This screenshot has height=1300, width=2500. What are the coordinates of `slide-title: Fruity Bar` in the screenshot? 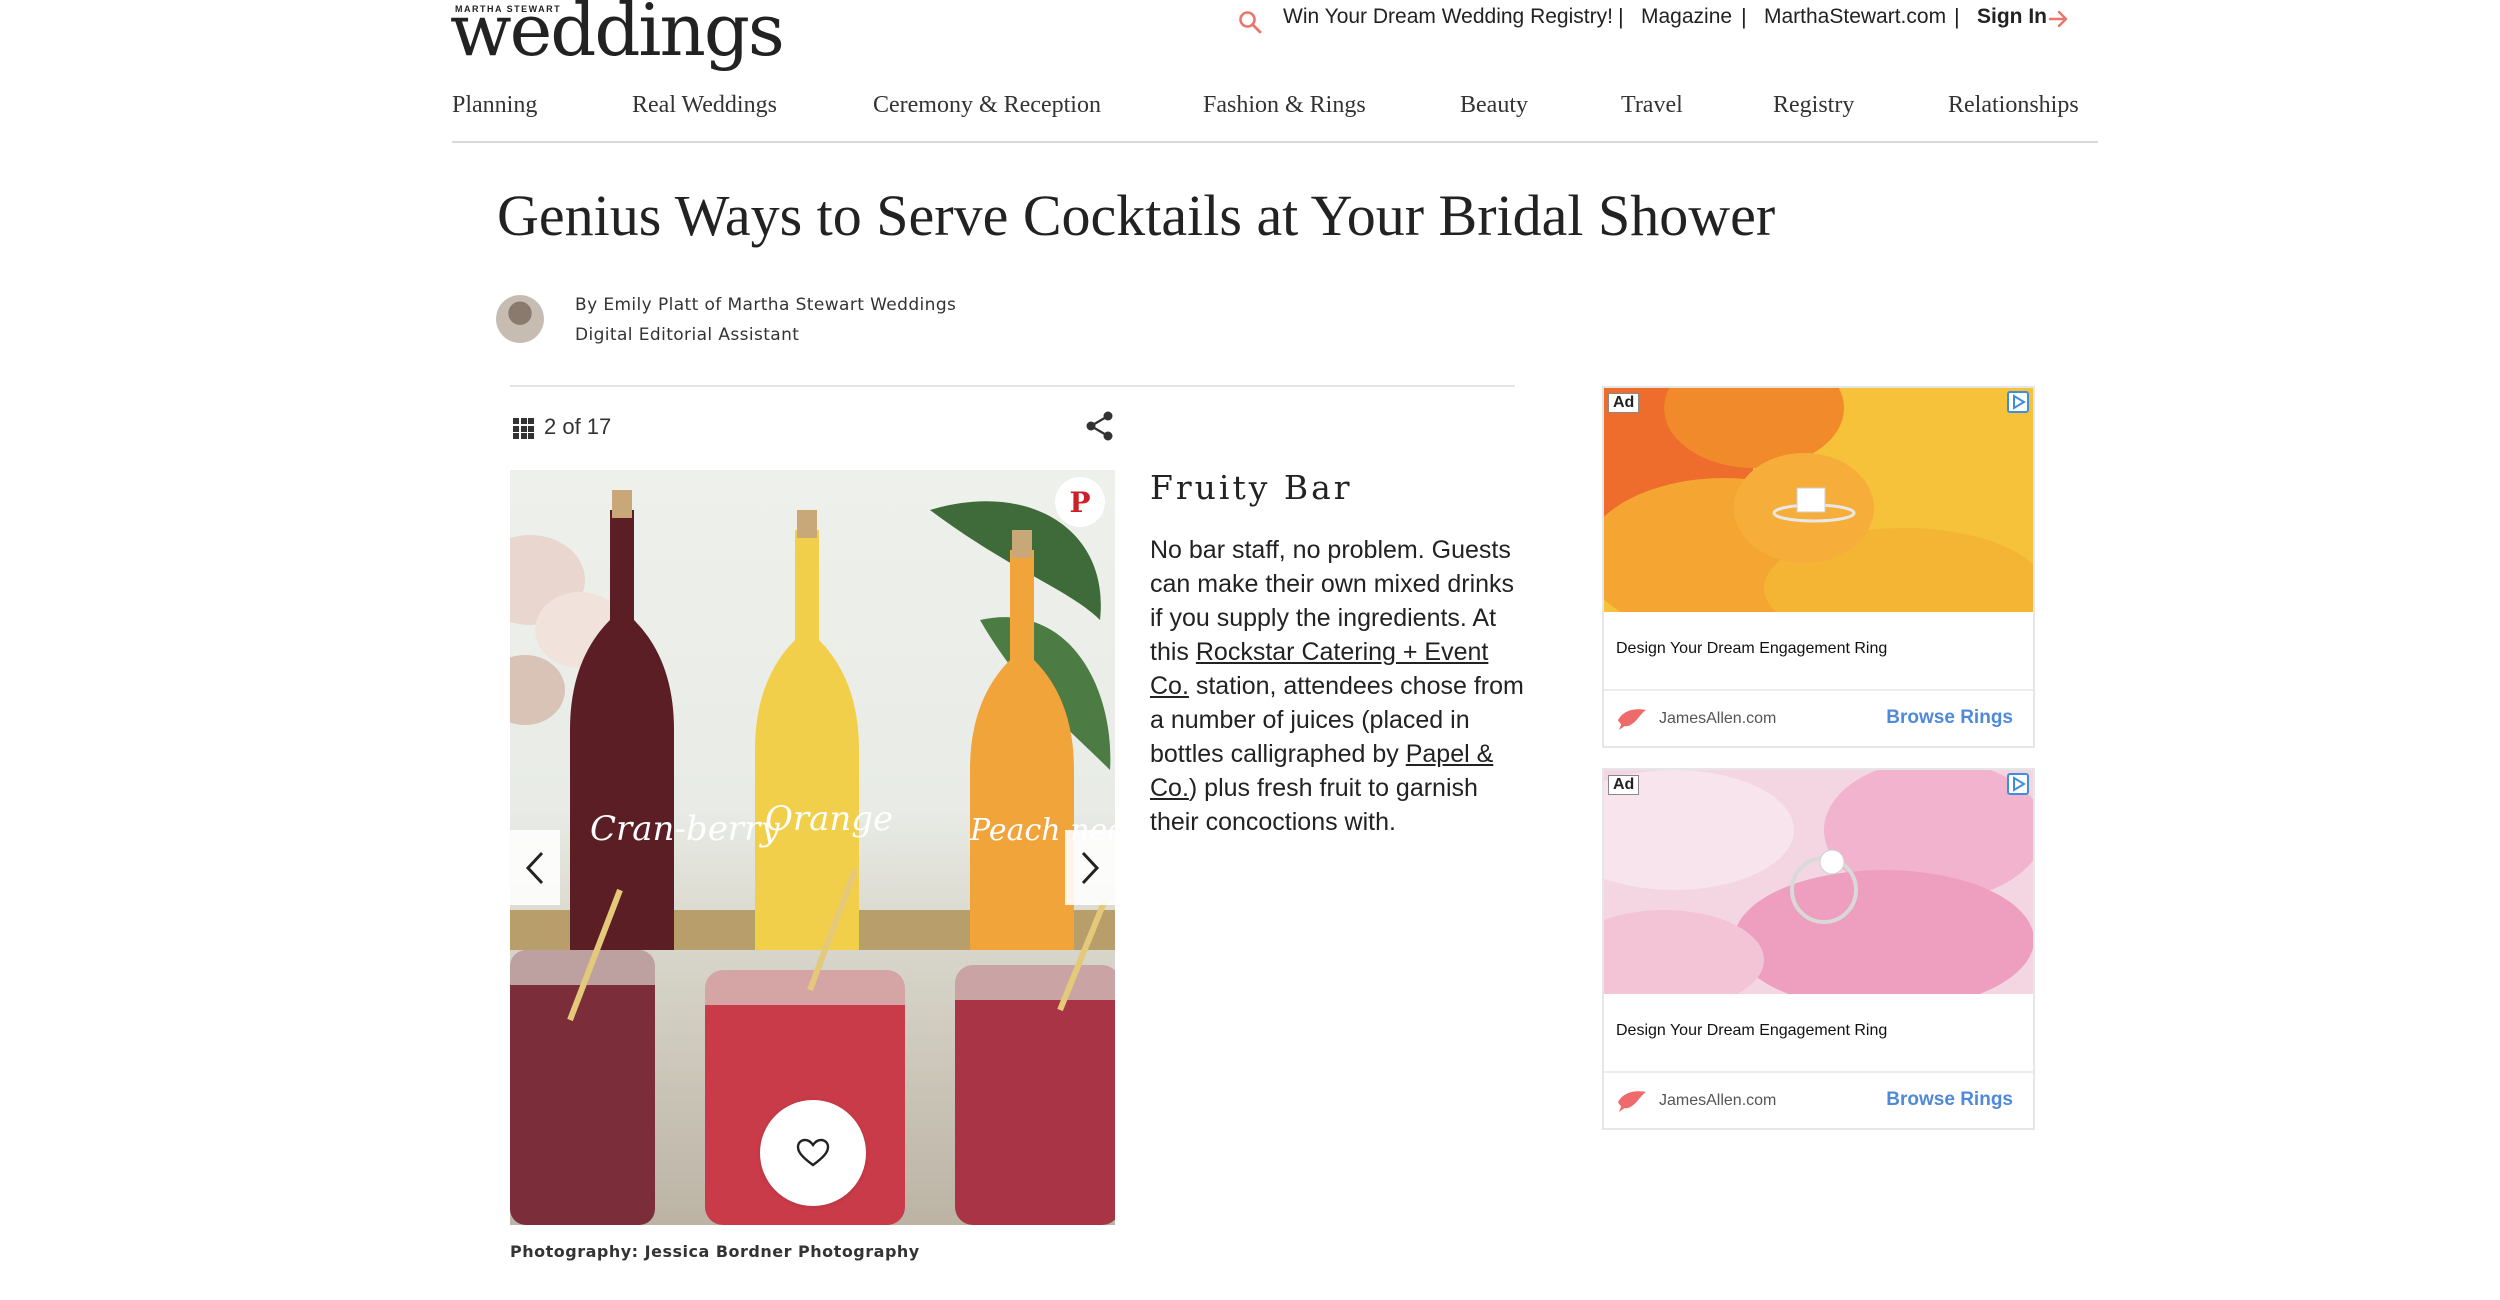 It's located at (1251, 487).